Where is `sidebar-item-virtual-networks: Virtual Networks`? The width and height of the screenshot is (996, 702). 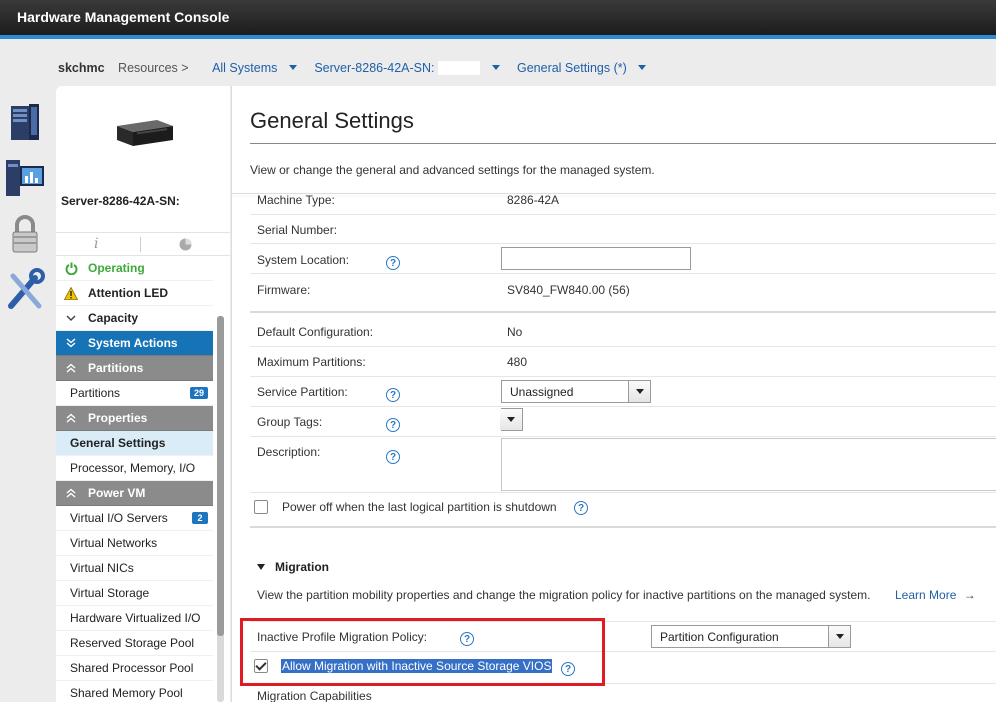 sidebar-item-virtual-networks: Virtual Networks is located at coordinates (134, 543).